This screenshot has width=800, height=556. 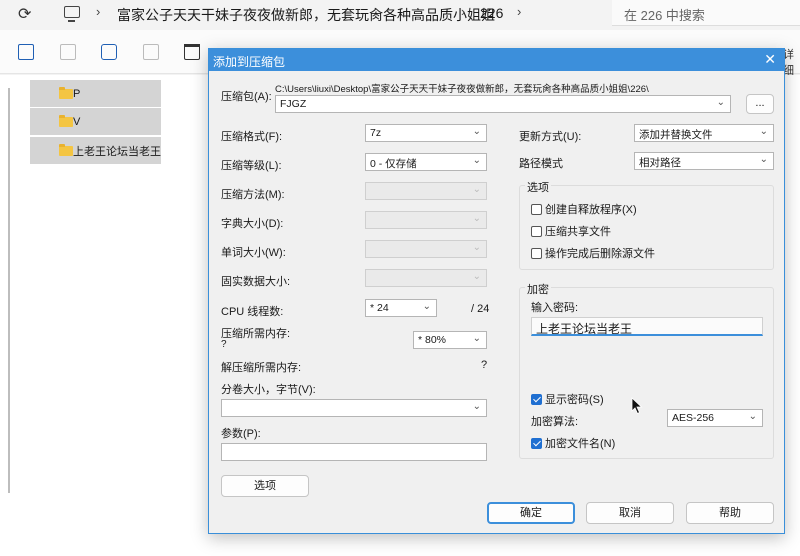 I want to click on path-mode-label: 路径模式, so click(x=541, y=164).